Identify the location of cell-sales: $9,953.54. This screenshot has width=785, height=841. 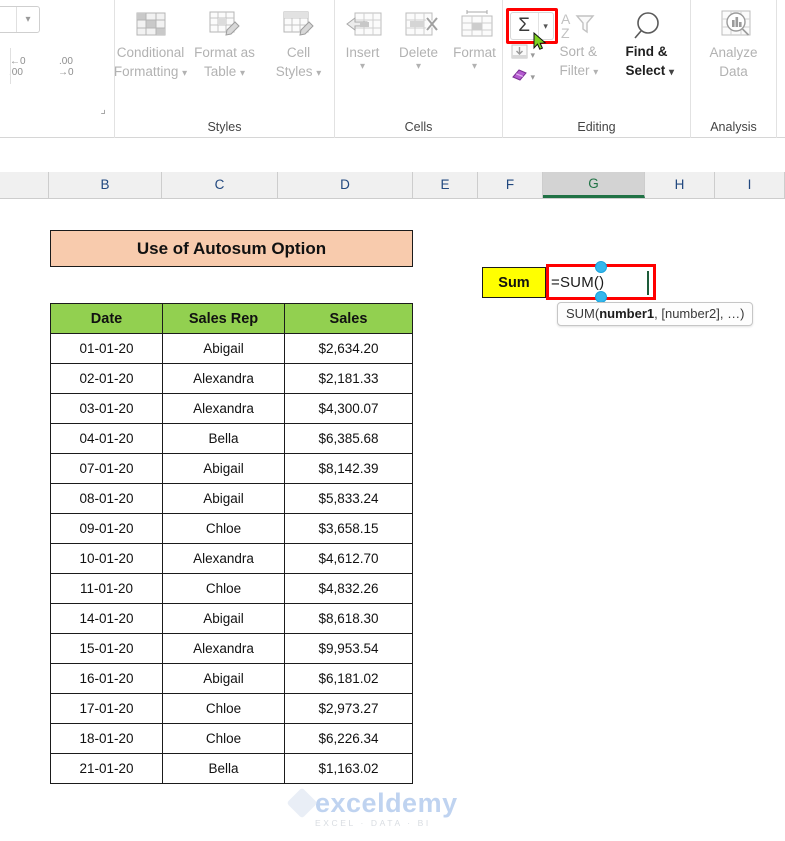
(348, 648).